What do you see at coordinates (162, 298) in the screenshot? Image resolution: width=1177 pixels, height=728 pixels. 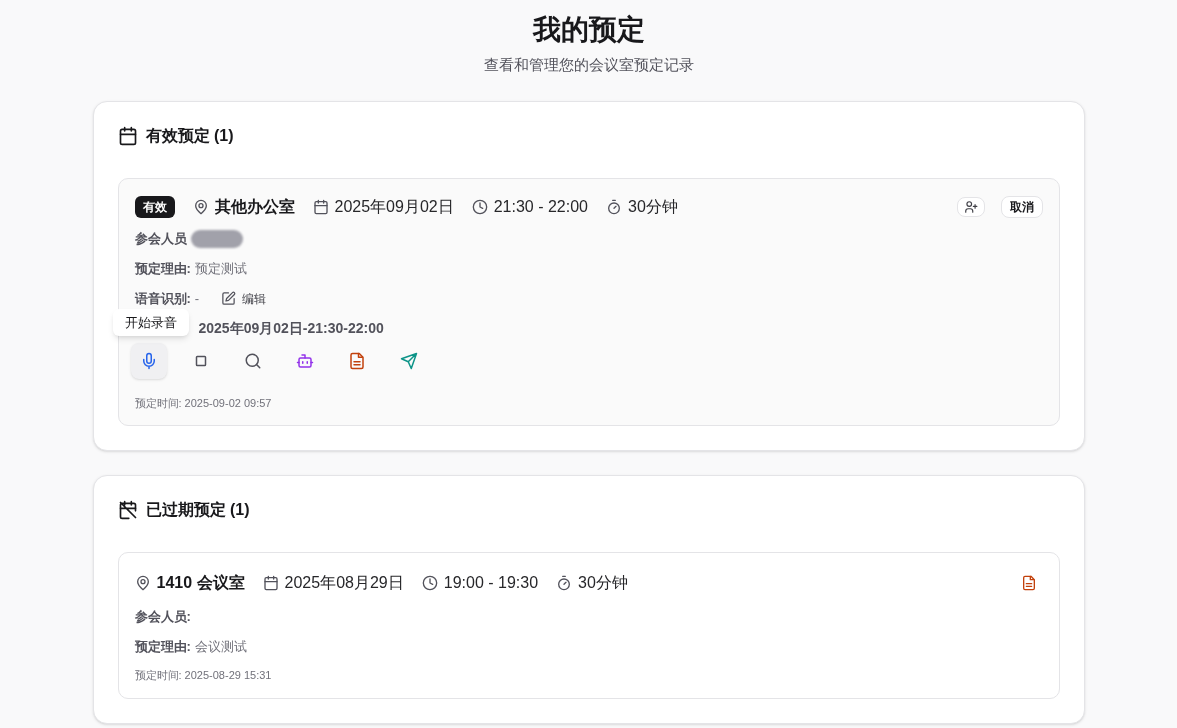 I see `speech-label: 语音识别:` at bounding box center [162, 298].